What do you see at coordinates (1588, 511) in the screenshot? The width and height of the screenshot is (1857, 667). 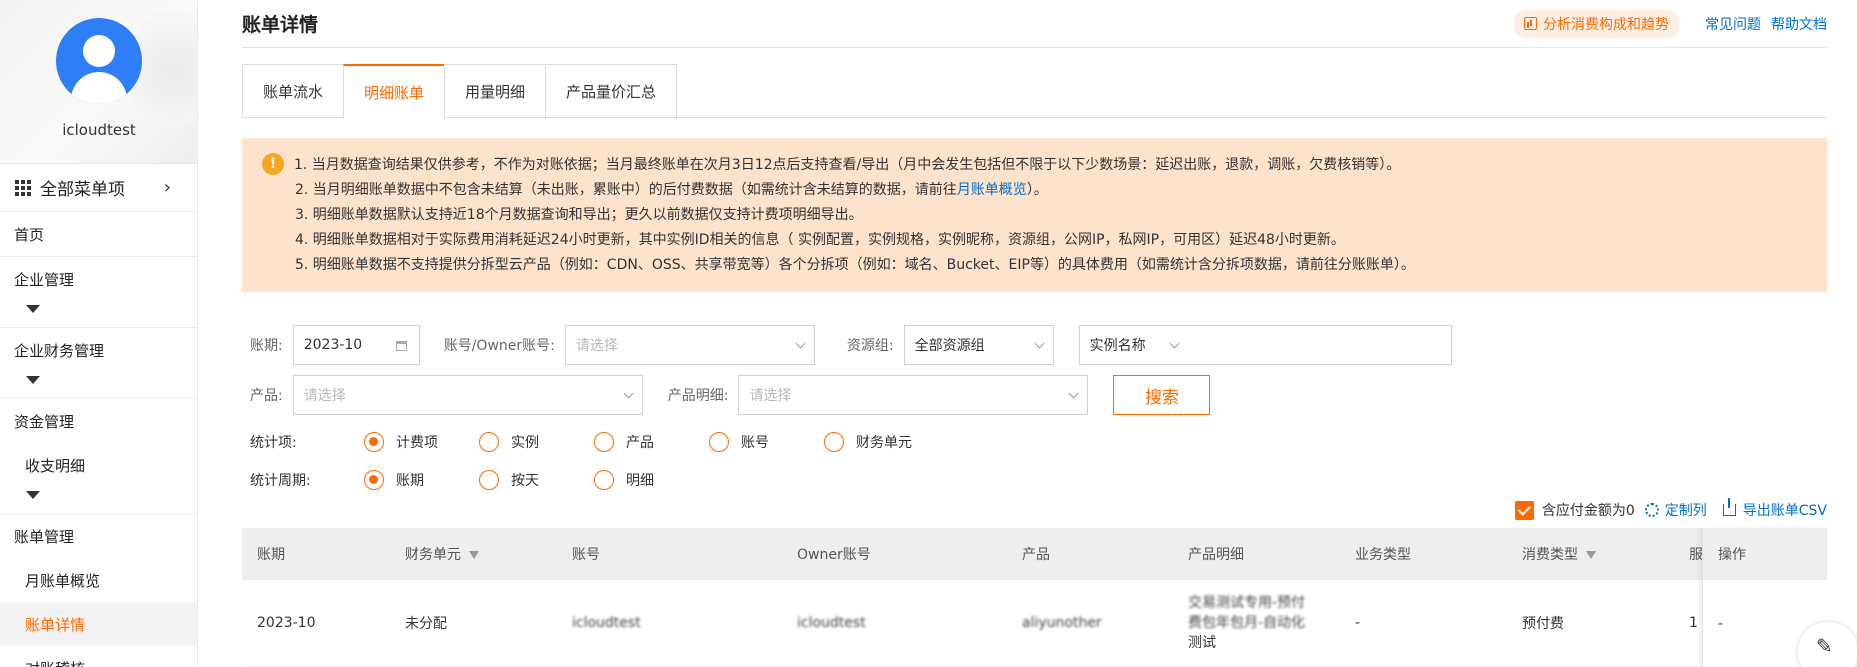 I see `zero-amount-label: 含应付金额为0` at bounding box center [1588, 511].